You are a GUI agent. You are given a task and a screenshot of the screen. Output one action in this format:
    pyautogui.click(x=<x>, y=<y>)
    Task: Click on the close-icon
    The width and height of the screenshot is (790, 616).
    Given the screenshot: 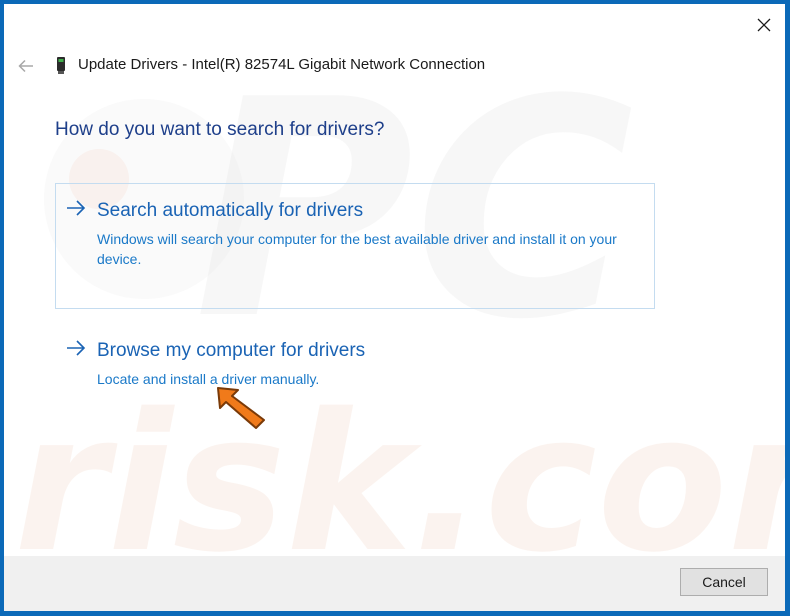 What is the action you would take?
    pyautogui.click(x=763, y=25)
    